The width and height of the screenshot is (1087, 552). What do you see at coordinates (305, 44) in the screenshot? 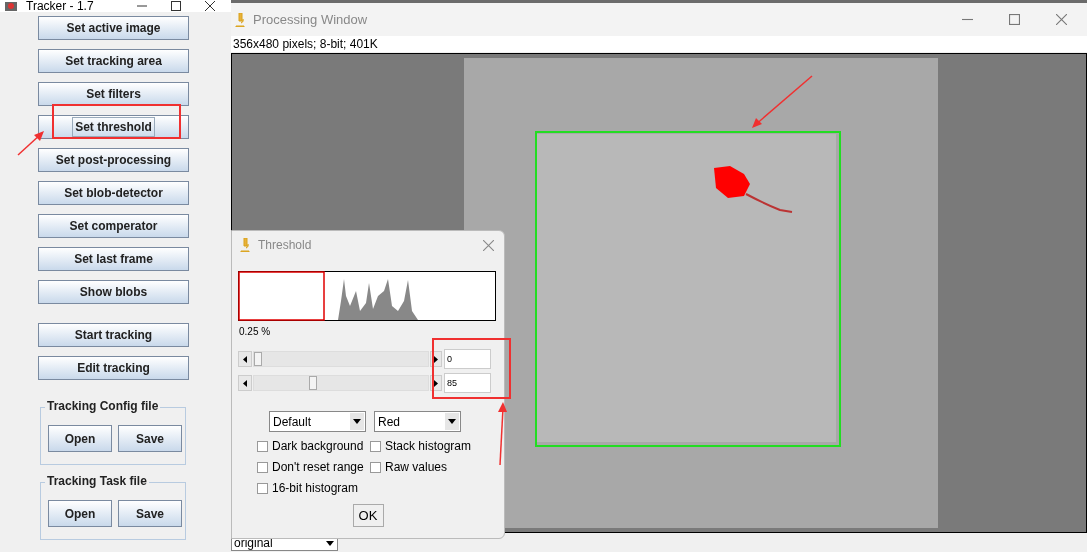
I see `image-info: 356x480 pixels; 8-bit; 401K` at bounding box center [305, 44].